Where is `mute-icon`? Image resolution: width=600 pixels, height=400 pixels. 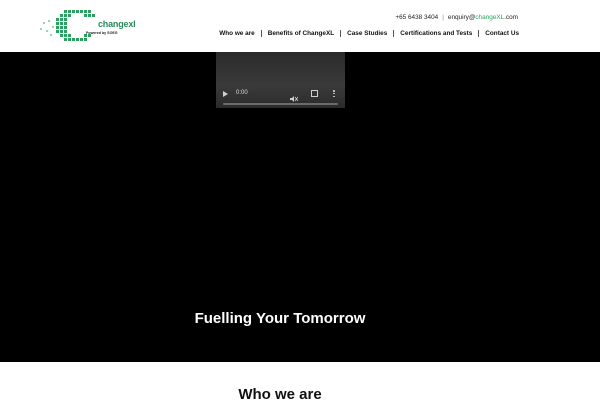
mute-icon is located at coordinates (294, 96).